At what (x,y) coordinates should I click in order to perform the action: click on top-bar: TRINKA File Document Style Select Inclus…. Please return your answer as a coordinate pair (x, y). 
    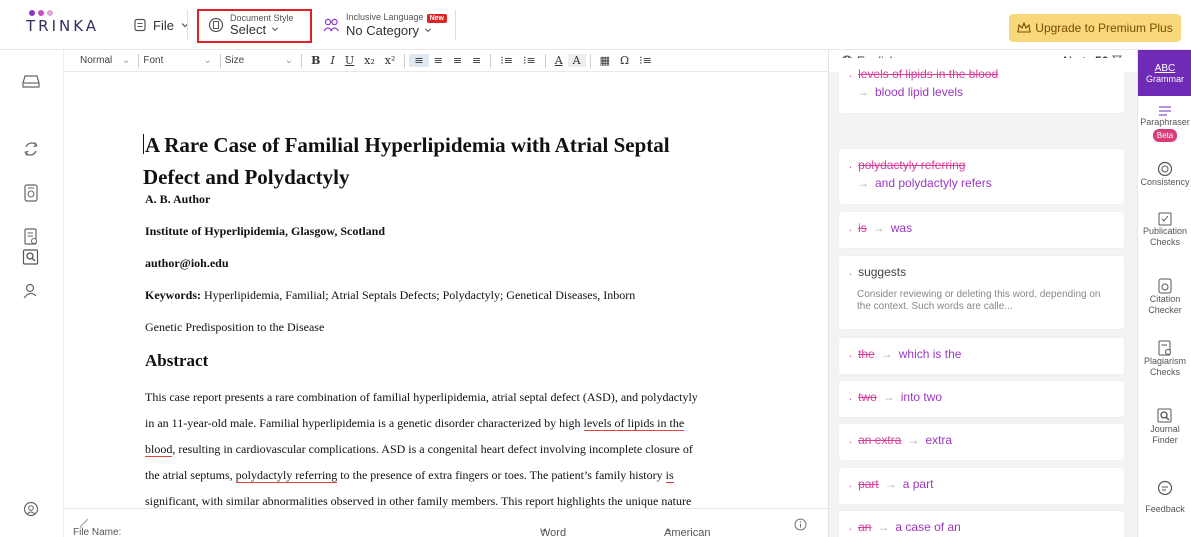
    Looking at the image, I should click on (595, 25).